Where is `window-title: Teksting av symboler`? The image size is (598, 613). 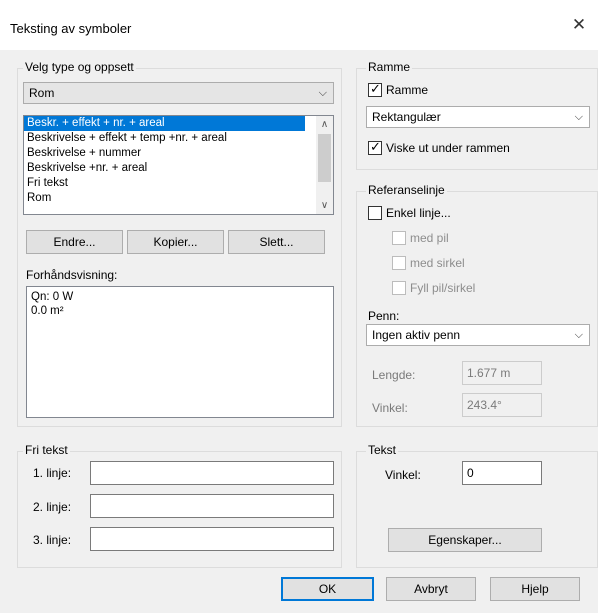 window-title: Teksting av symboler is located at coordinates (71, 28).